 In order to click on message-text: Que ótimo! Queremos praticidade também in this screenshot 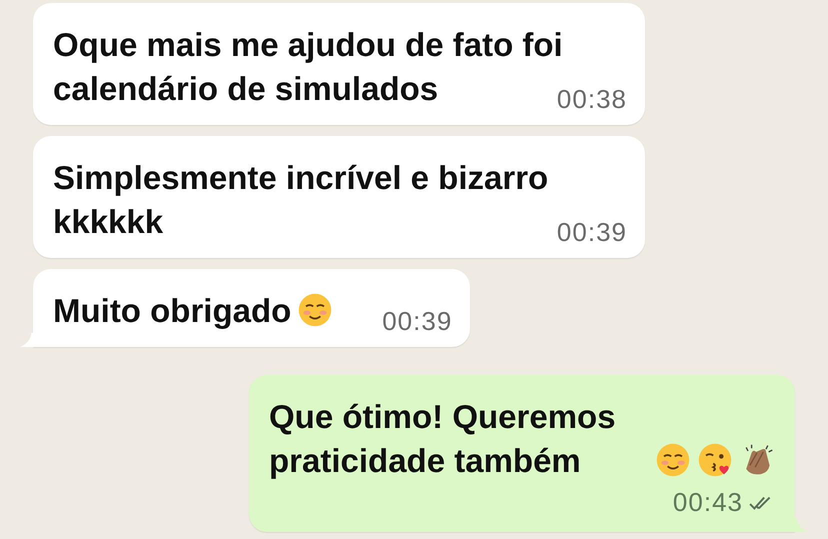, I will do `click(443, 439)`.